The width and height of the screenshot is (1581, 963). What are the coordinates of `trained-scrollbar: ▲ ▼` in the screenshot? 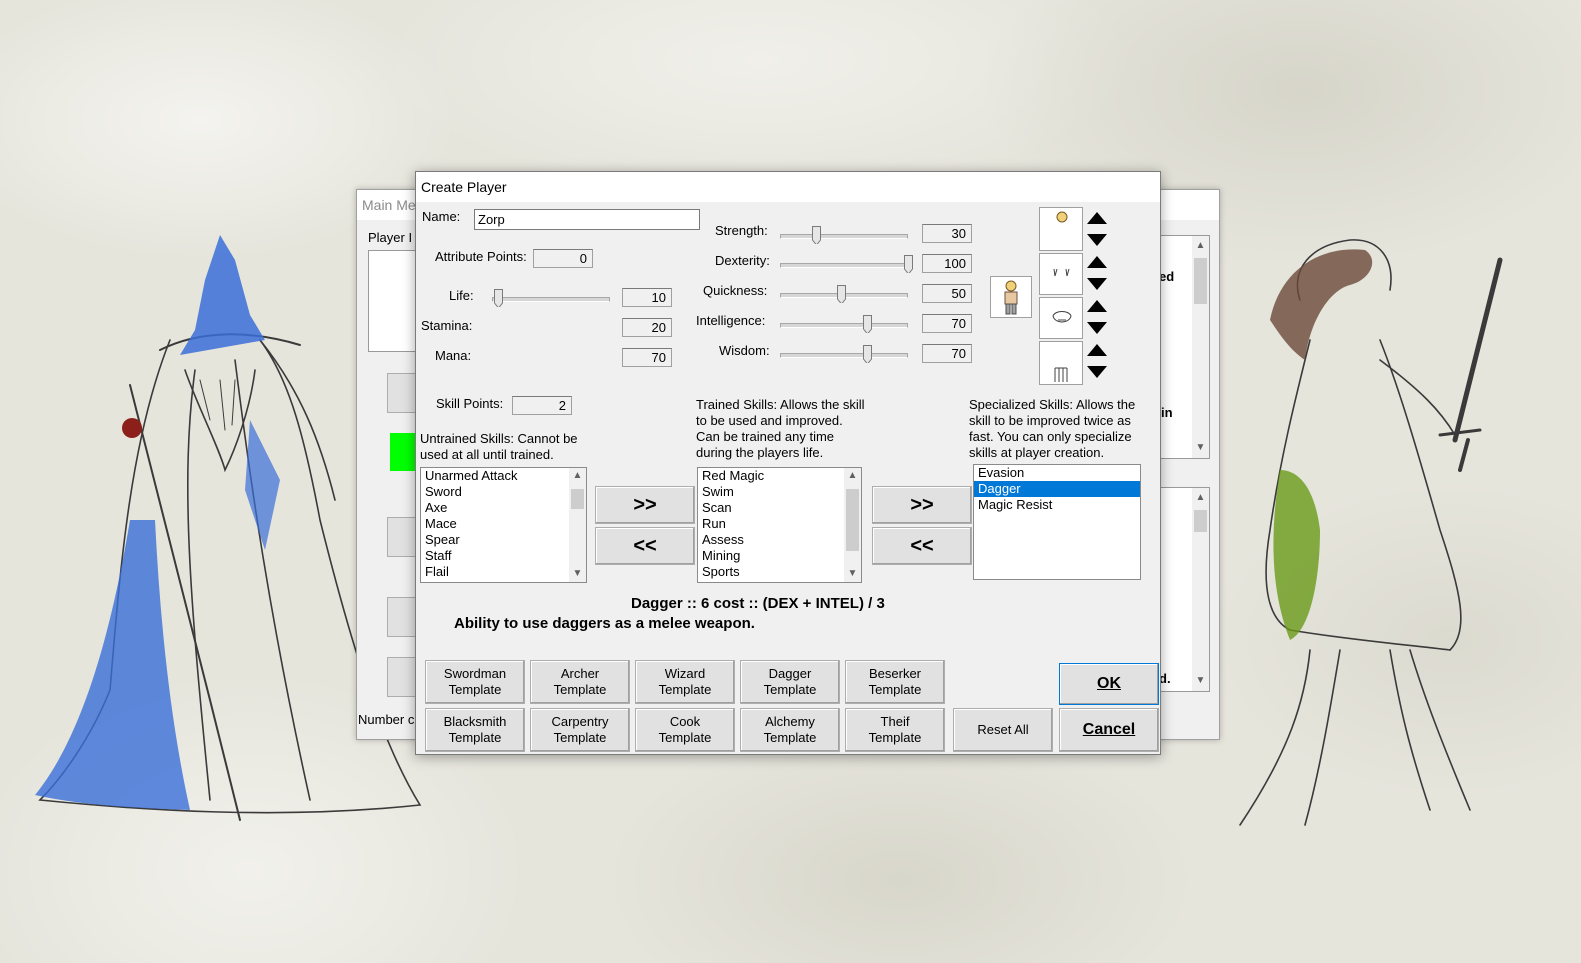 It's located at (852, 525).